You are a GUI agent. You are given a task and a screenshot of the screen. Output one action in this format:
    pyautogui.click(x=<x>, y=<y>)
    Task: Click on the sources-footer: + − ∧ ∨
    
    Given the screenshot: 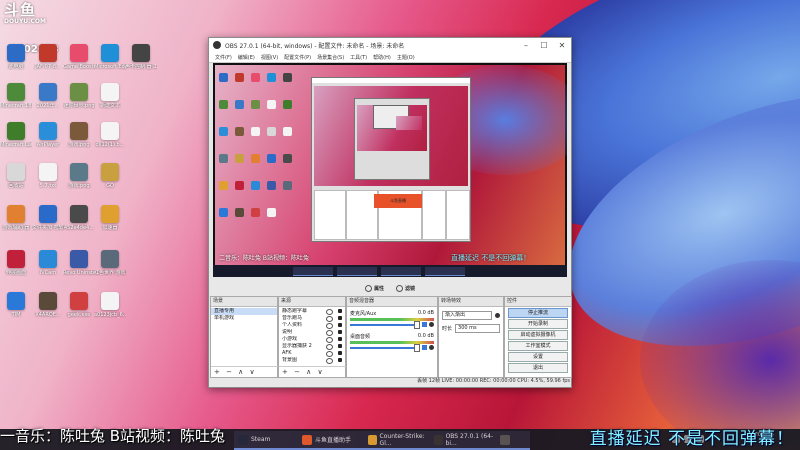 What is the action you would take?
    pyautogui.click(x=313, y=371)
    